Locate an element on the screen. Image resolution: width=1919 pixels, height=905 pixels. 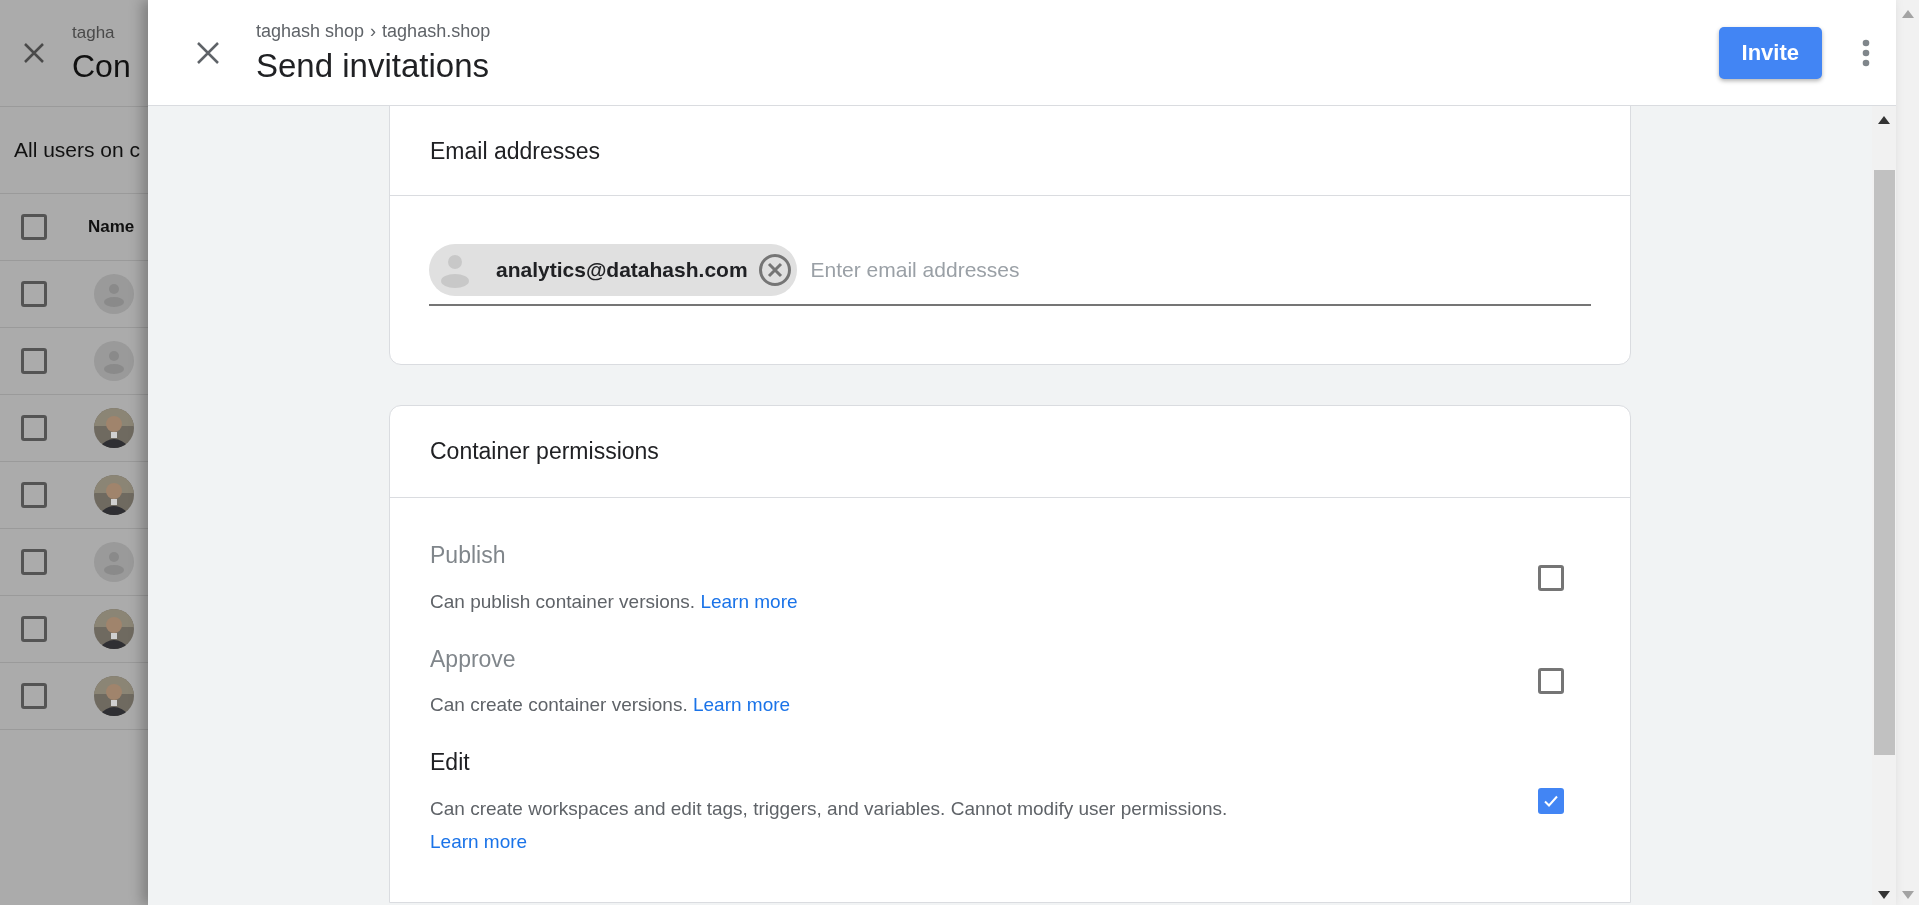
permission-description: Can create container versions. Learn more is located at coordinates (611, 705).